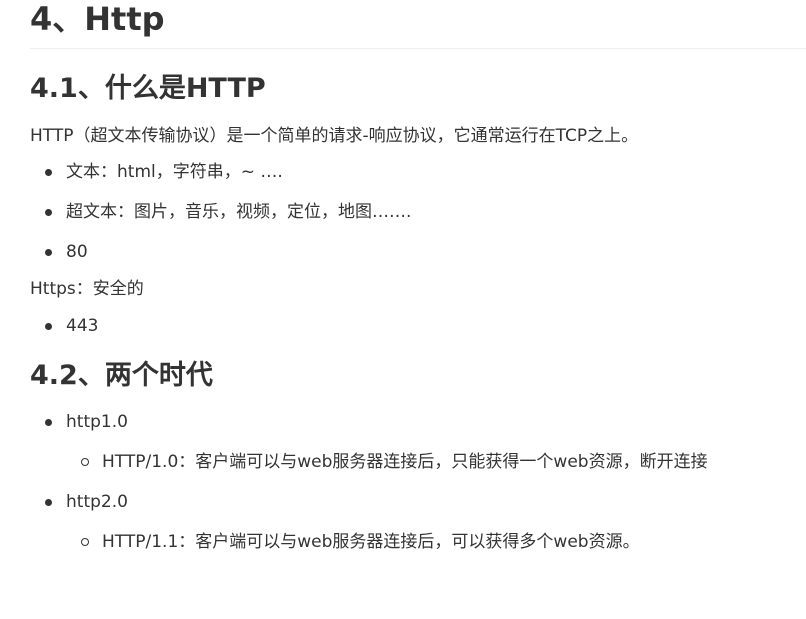 This screenshot has width=806, height=619. What do you see at coordinates (334, 136) in the screenshot?
I see `http-definition-paragraph: HTTP（超文本传输协议）是一个简单的请求-响应协议，它通常运行在TCP之上。` at bounding box center [334, 136].